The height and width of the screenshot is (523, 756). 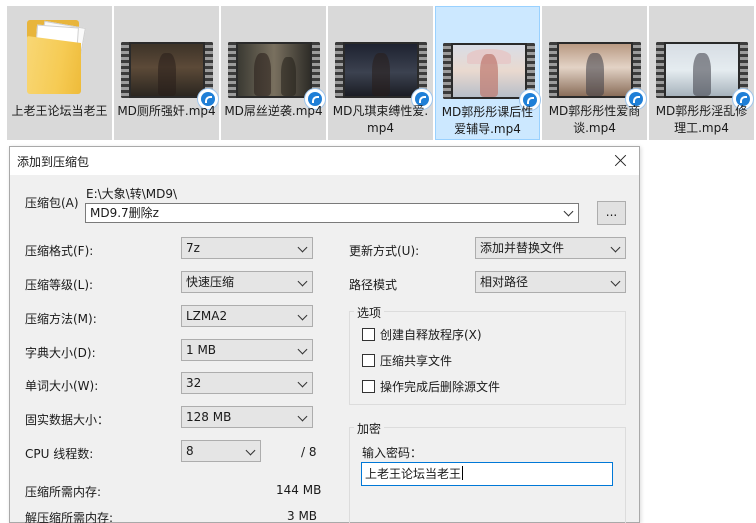 I want to click on mem-compress-label: 压缩所需内存:, so click(x=63, y=492).